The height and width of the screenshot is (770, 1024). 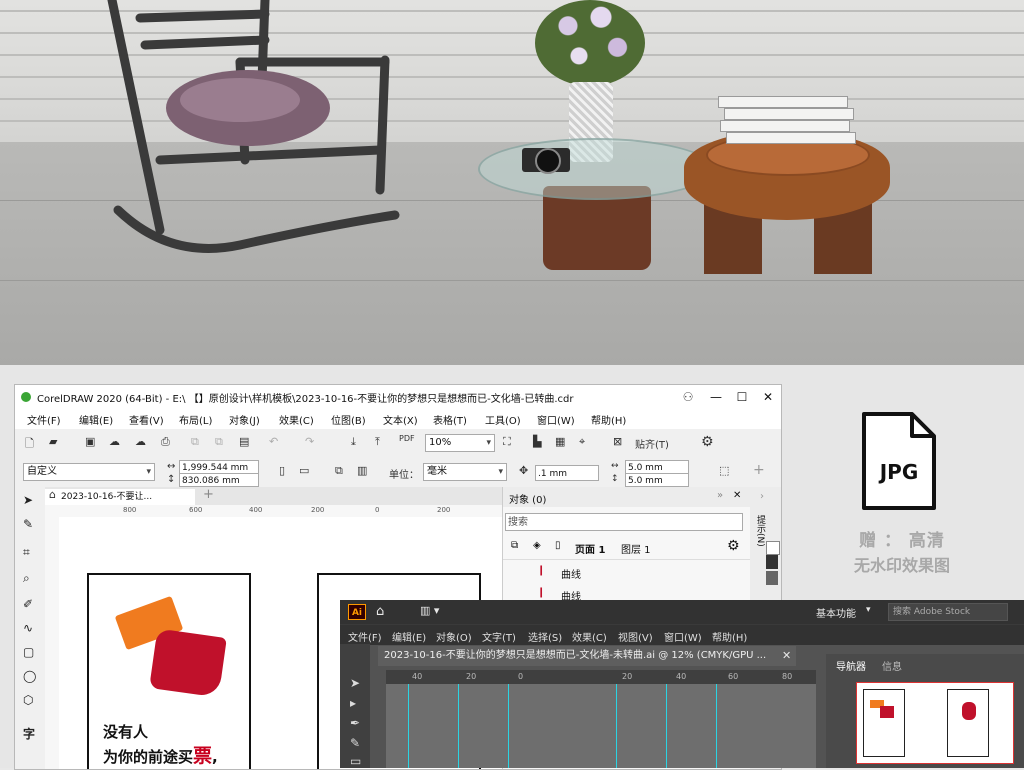 I want to click on options-gear-icon: ⚙, so click(x=707, y=442).